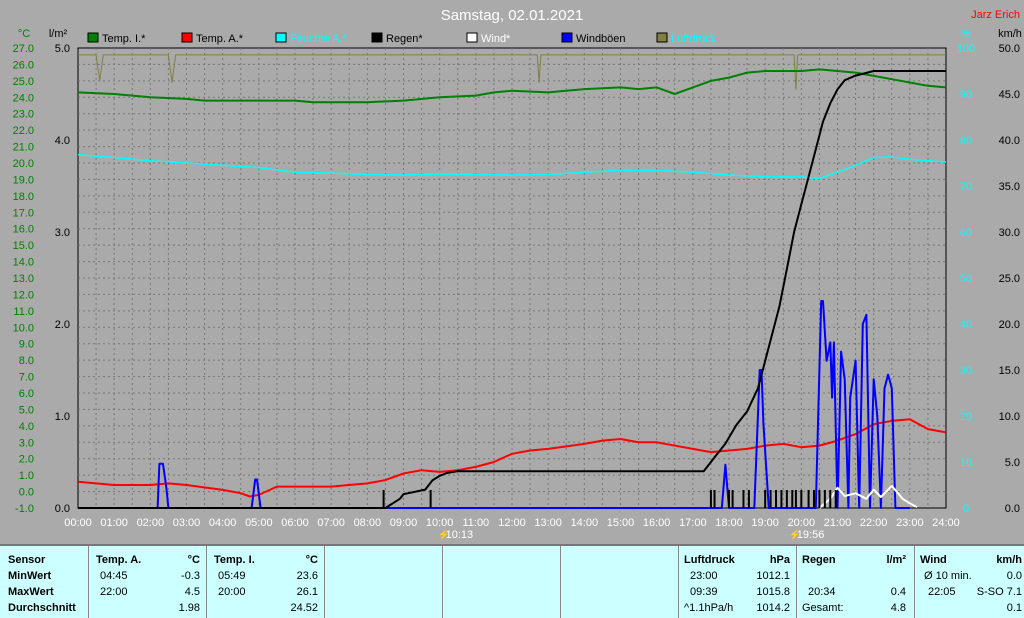  I want to click on x-tick-label: 22:00, so click(874, 523).